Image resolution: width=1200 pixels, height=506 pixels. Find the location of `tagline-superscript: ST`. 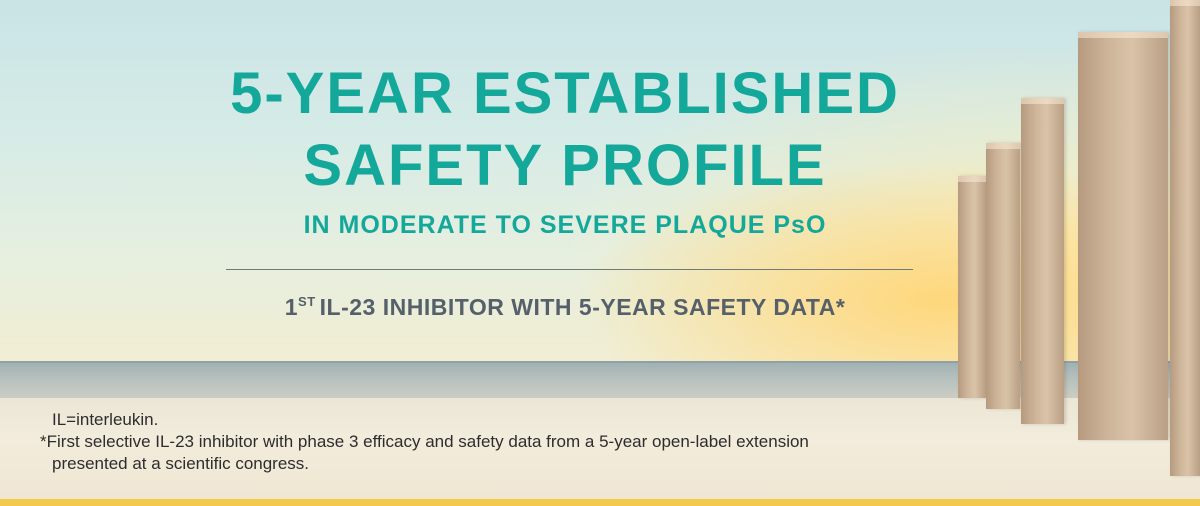

tagline-superscript: ST is located at coordinates (307, 301).